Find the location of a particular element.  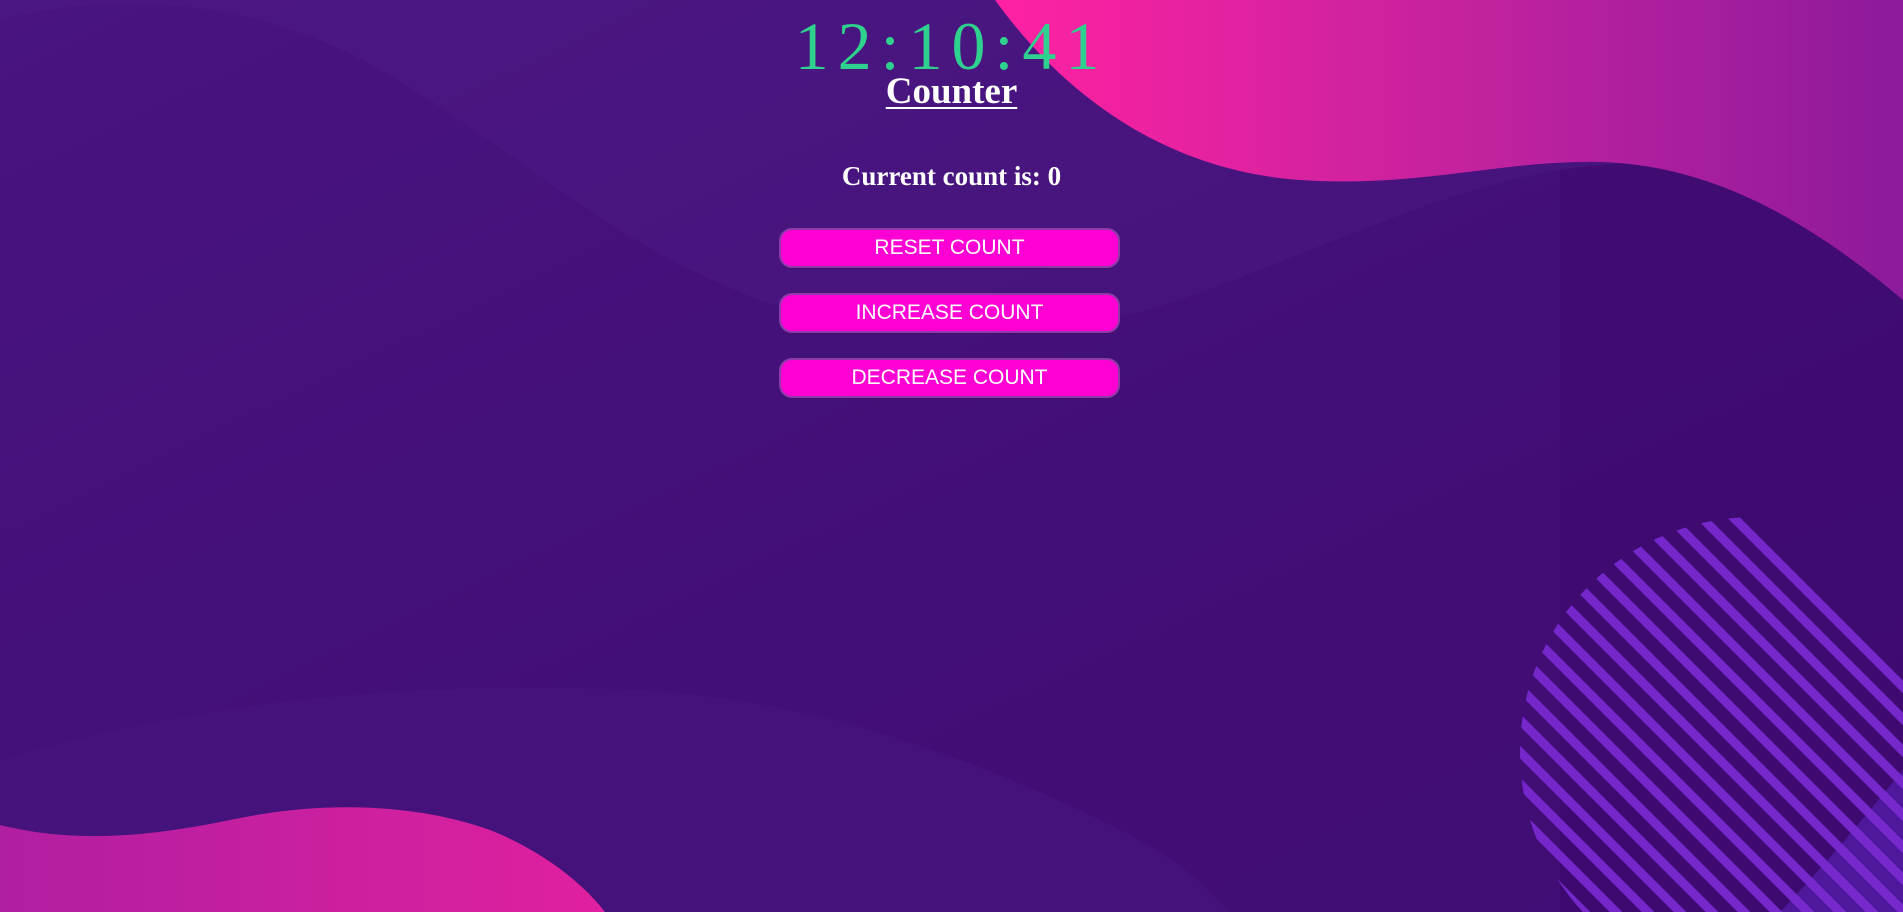

increase-count-button: INCREASE COUNT is located at coordinates (949, 313).